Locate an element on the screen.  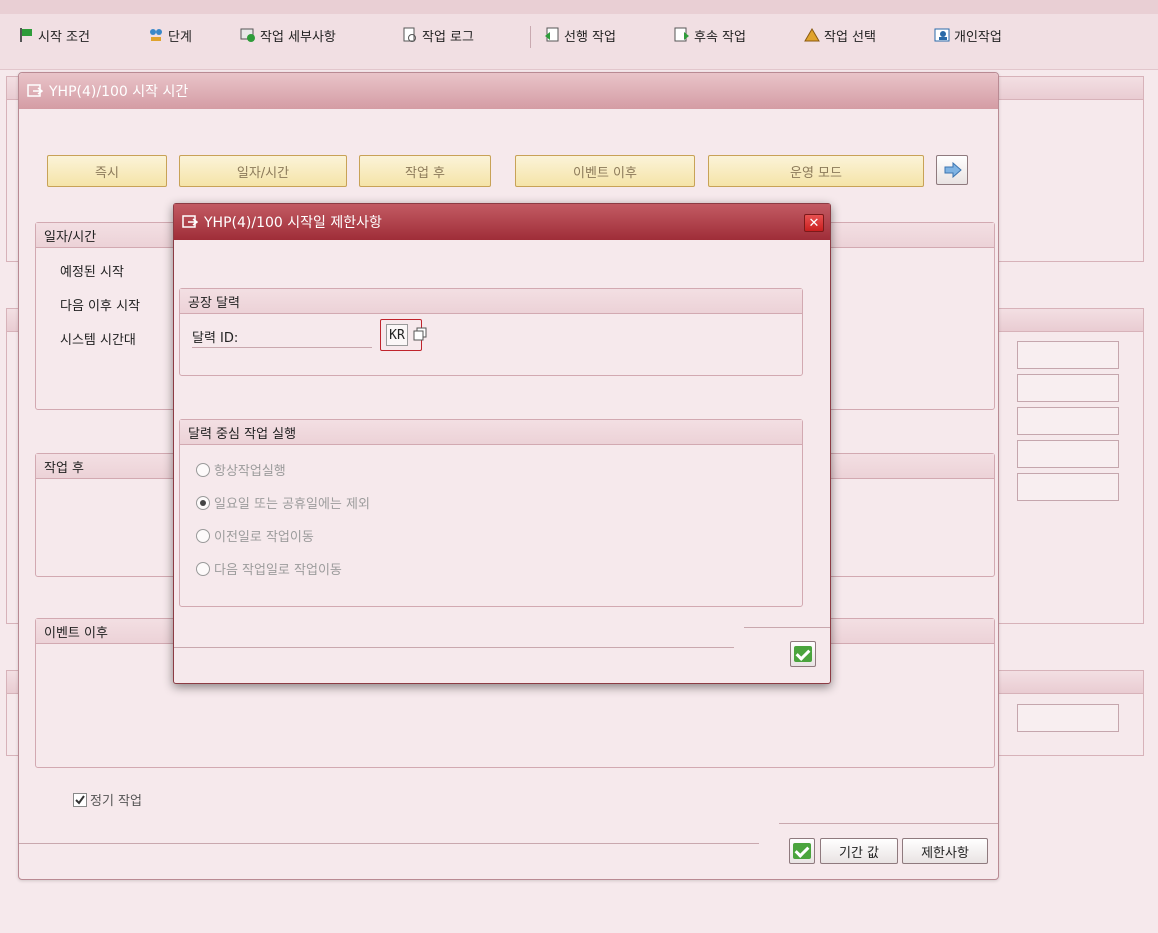
after-event-button: 이벤트 이후 is located at coordinates (605, 171).